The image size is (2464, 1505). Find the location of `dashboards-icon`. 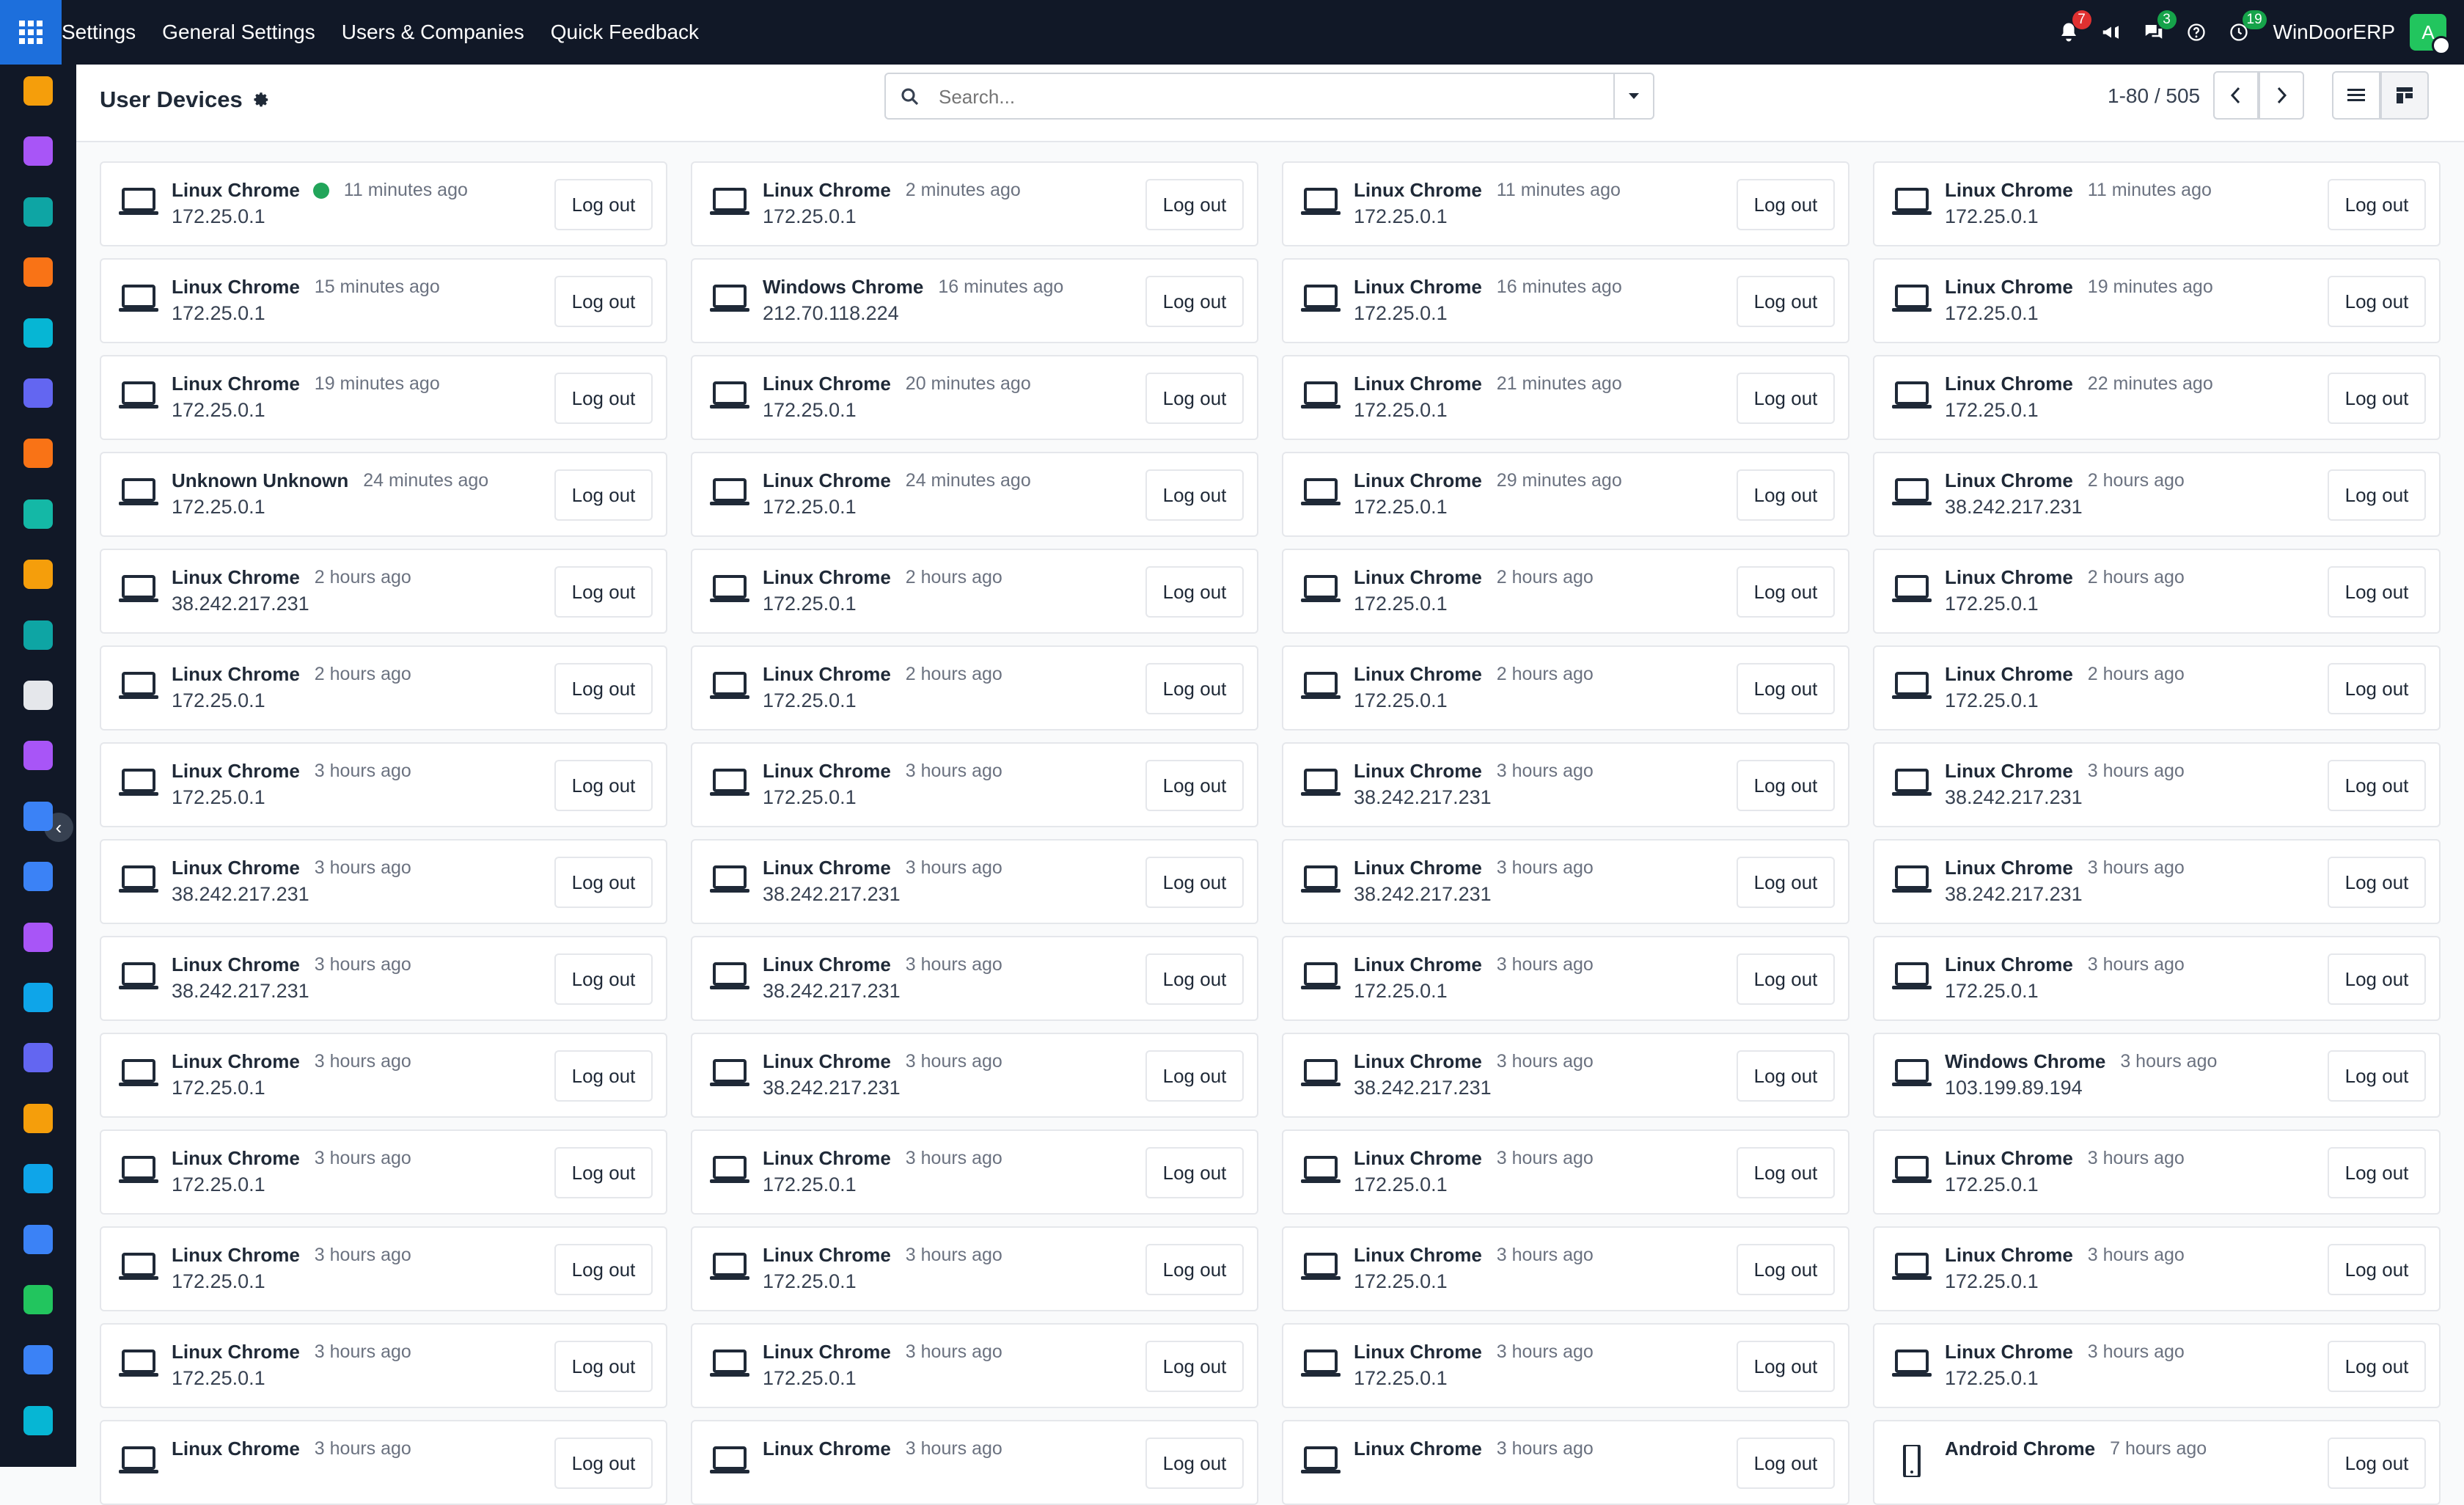

dashboards-icon is located at coordinates (38, 1239).